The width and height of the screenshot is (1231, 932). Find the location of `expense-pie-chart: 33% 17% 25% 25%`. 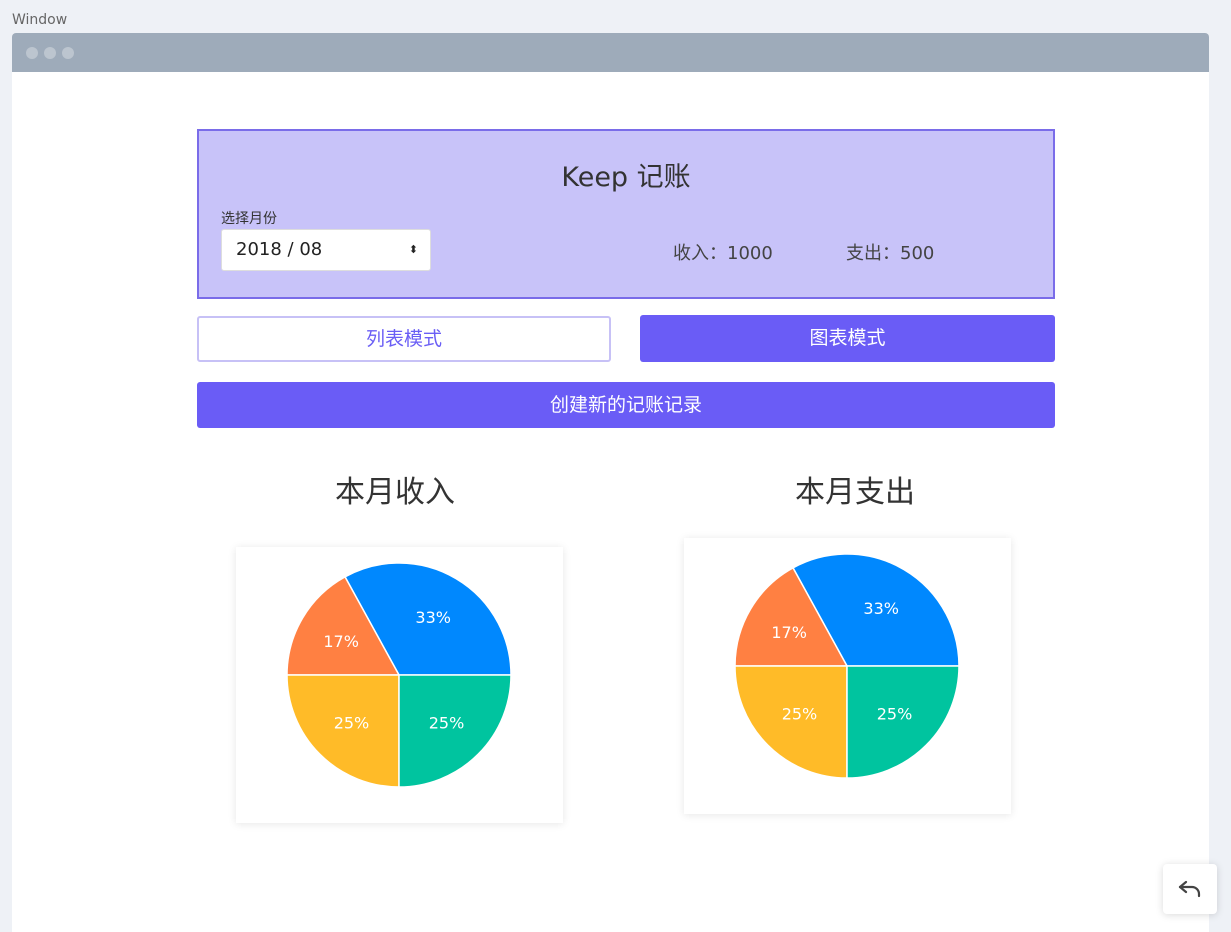

expense-pie-chart: 33% 17% 25% 25% is located at coordinates (847, 666).